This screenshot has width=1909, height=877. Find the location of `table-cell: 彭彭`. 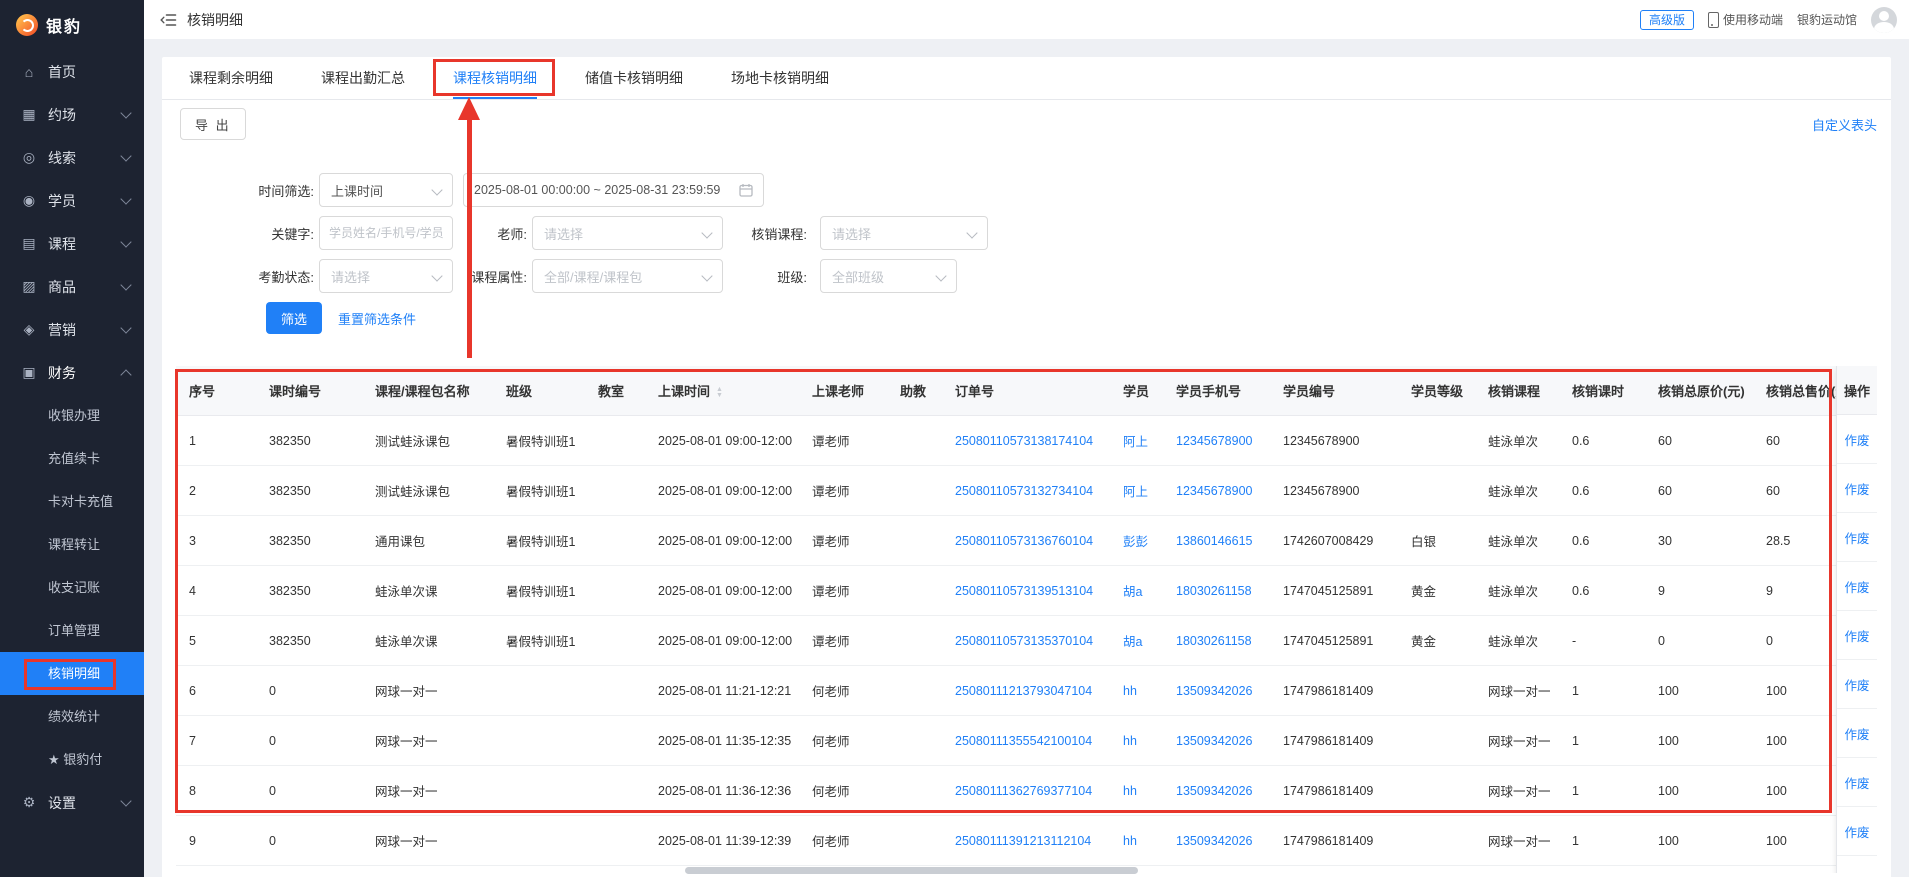

table-cell: 彭彭 is located at coordinates (1136, 540).